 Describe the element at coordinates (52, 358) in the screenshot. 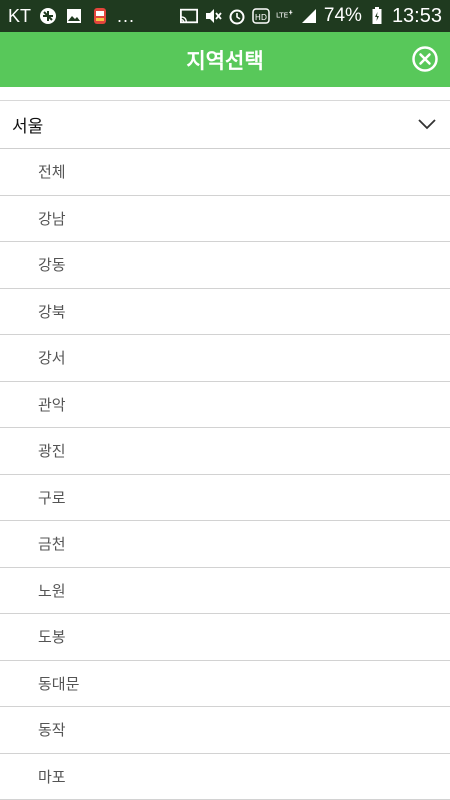

I see `district-label: 강서` at that location.